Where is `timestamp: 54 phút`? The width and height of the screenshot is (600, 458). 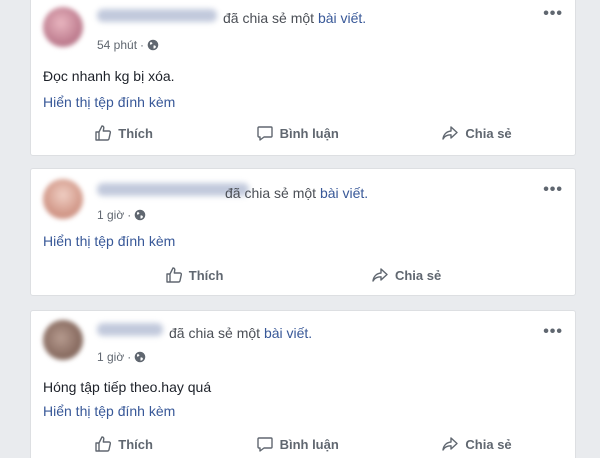
timestamp: 54 phút is located at coordinates (117, 45).